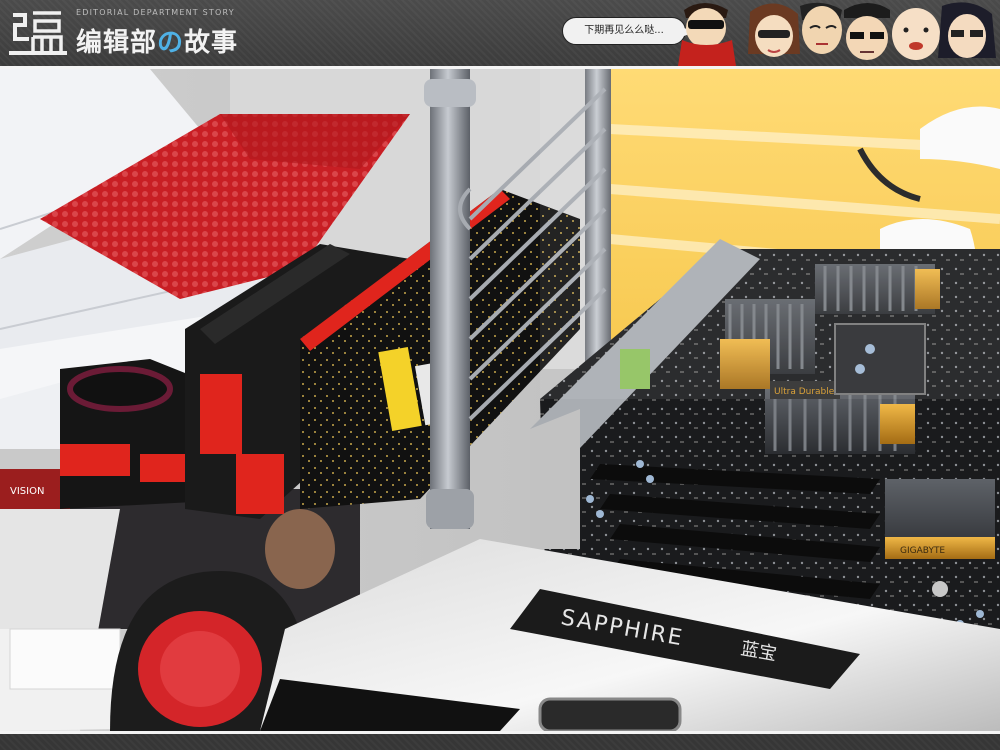  Describe the element at coordinates (117, 43) in the screenshot. I see `header-title-main: 编辑部` at that location.